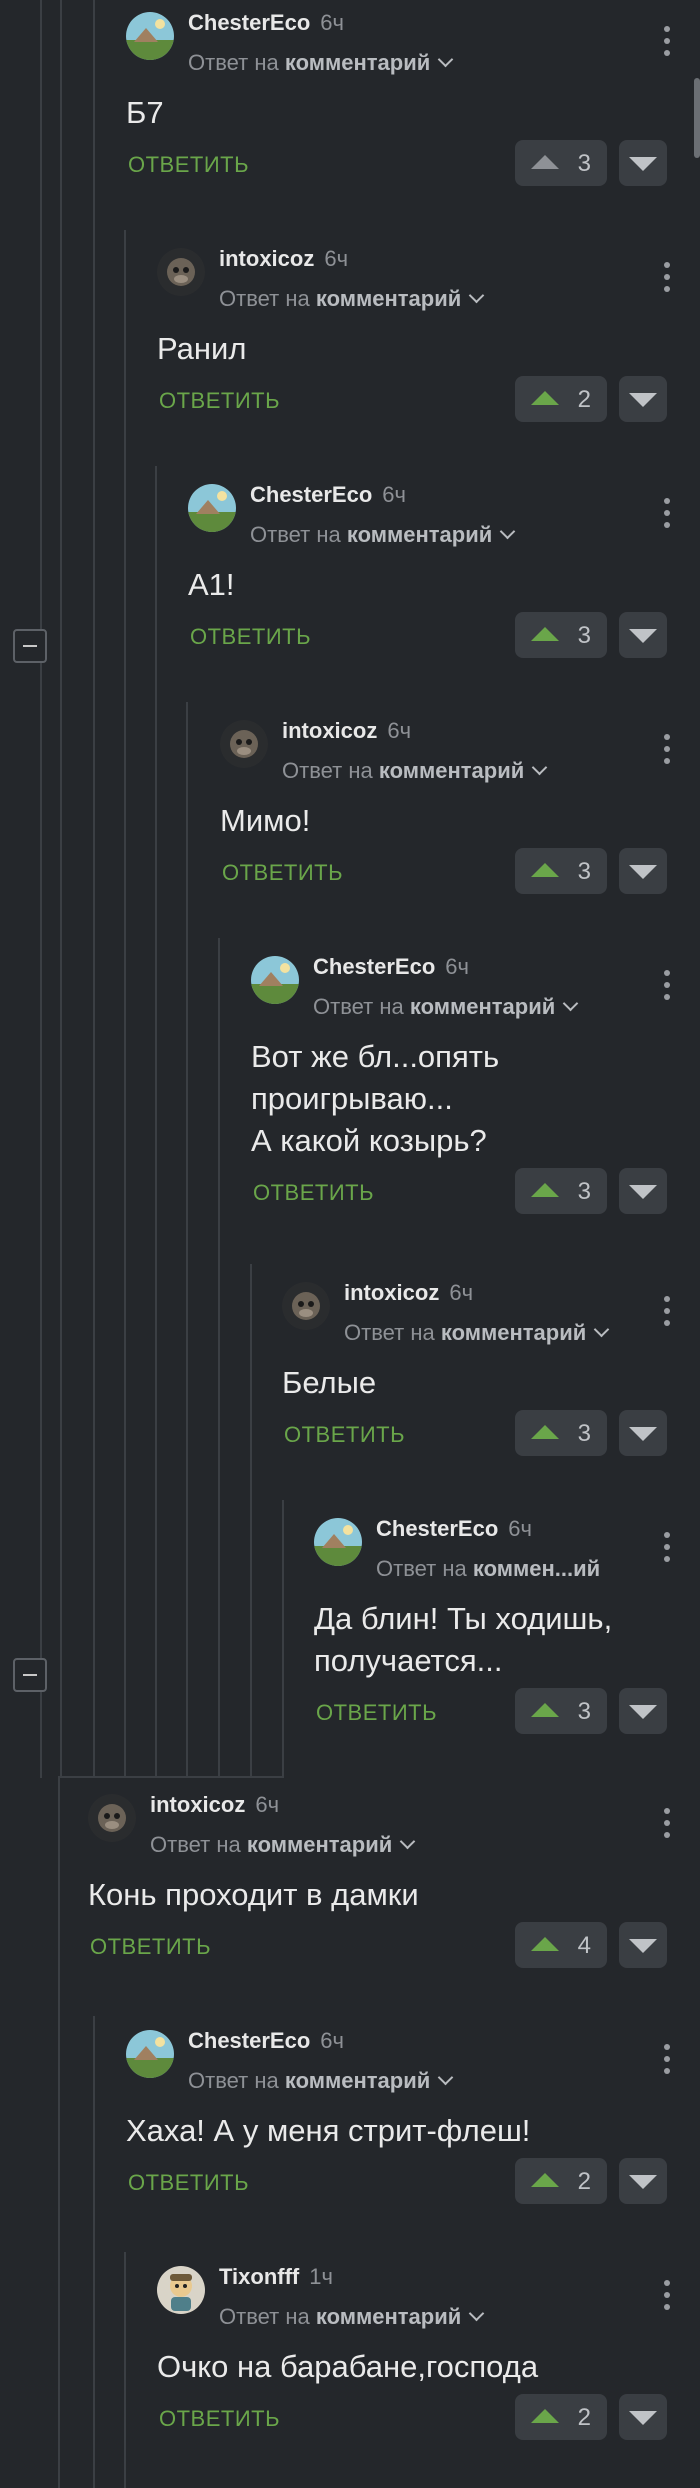 The height and width of the screenshot is (2488, 700). Describe the element at coordinates (276, 2277) in the screenshot. I see `author-name: Tixonfff 1ч` at that location.